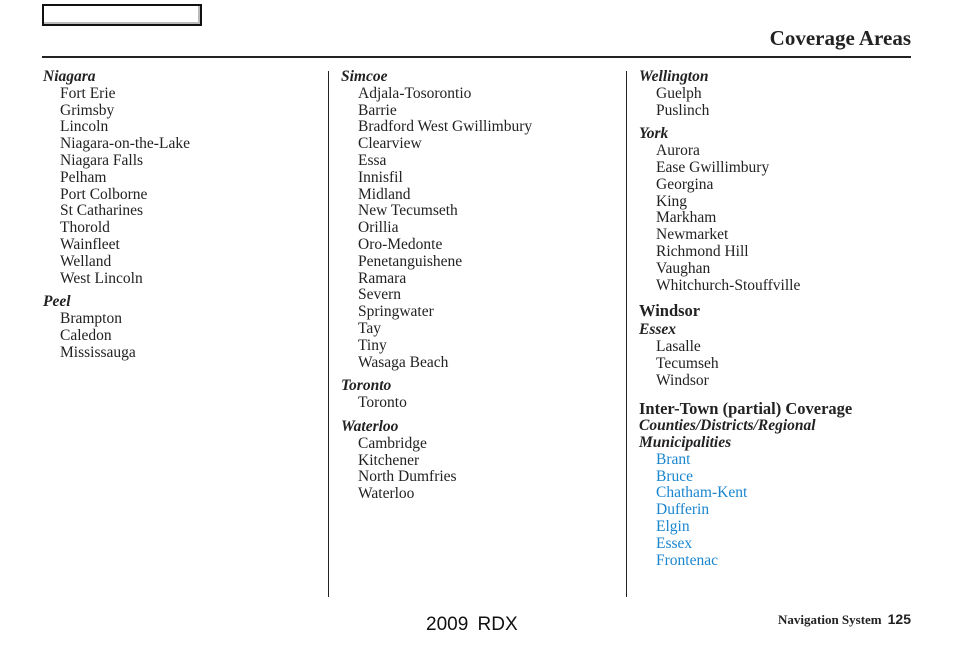  Describe the element at coordinates (392, 443) in the screenshot. I see `list-item: Cambridge` at that location.